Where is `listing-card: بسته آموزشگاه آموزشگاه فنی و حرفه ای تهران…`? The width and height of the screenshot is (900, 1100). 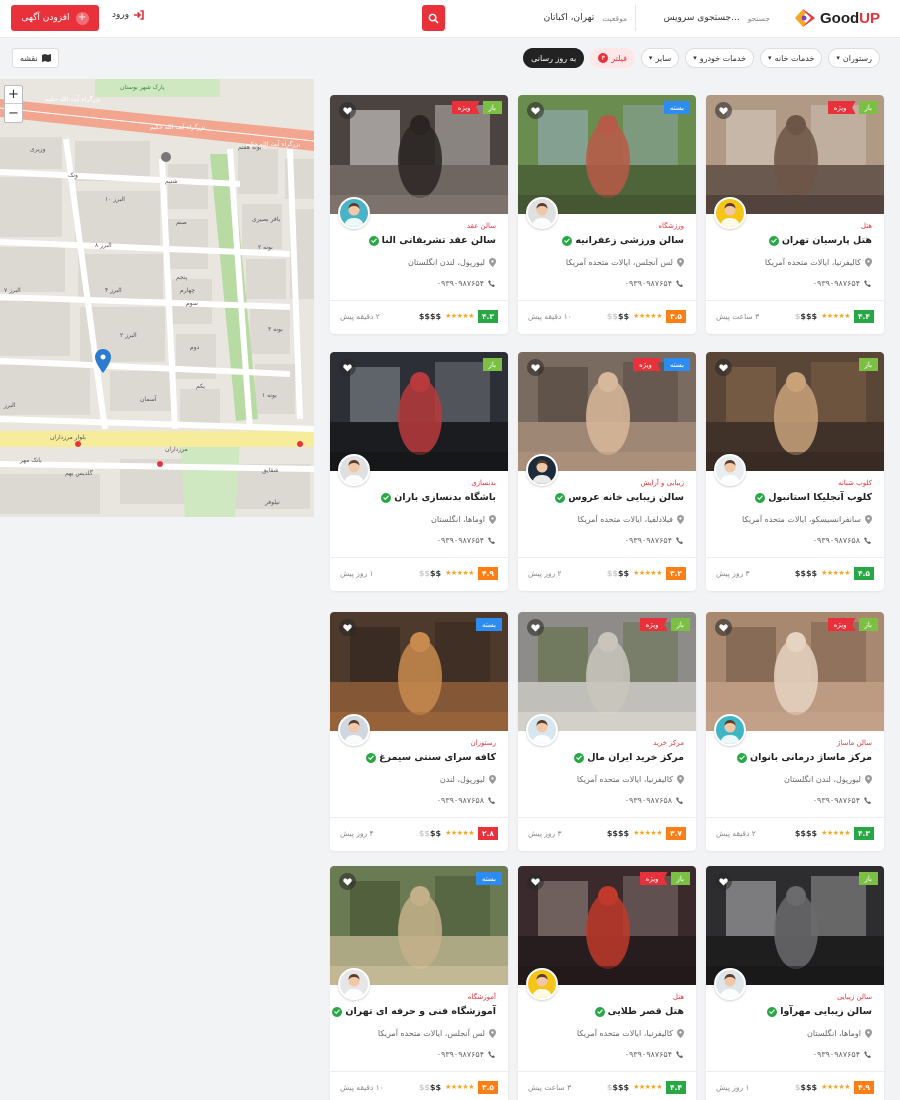
listing-card: بسته آموزشگاه آموزشگاه فنی و حرفه ای تهران… is located at coordinates (419, 983).